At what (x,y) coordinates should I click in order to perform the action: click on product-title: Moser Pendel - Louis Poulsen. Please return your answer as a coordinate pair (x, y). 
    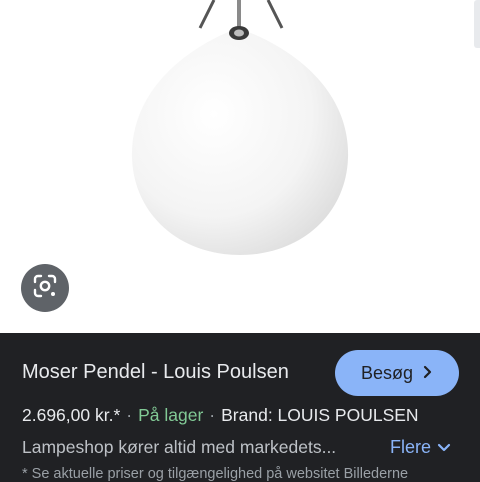
    Looking at the image, I should click on (155, 372).